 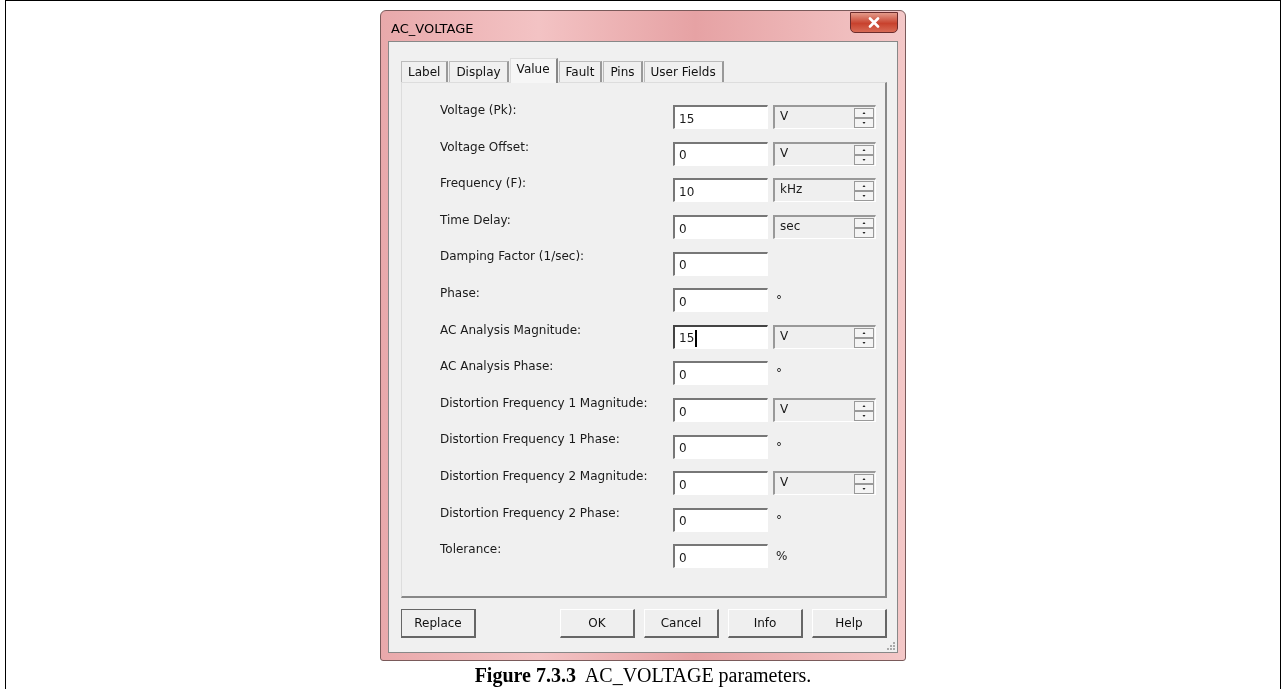 What do you see at coordinates (478, 109) in the screenshot?
I see `field-label: Voltage (Pk):` at bounding box center [478, 109].